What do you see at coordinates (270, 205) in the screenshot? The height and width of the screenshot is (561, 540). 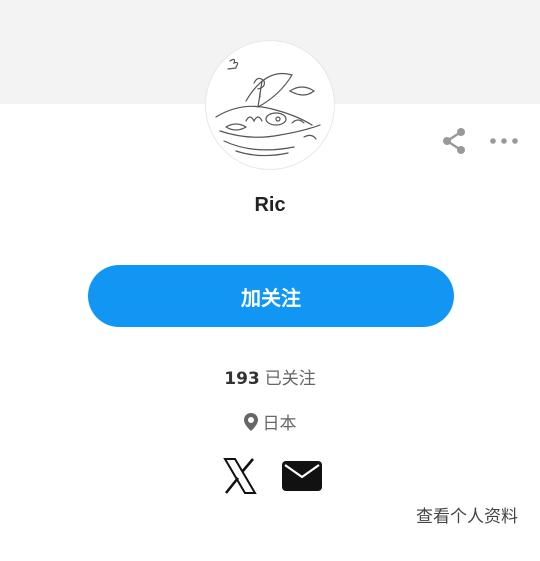 I see `username: Ric` at bounding box center [270, 205].